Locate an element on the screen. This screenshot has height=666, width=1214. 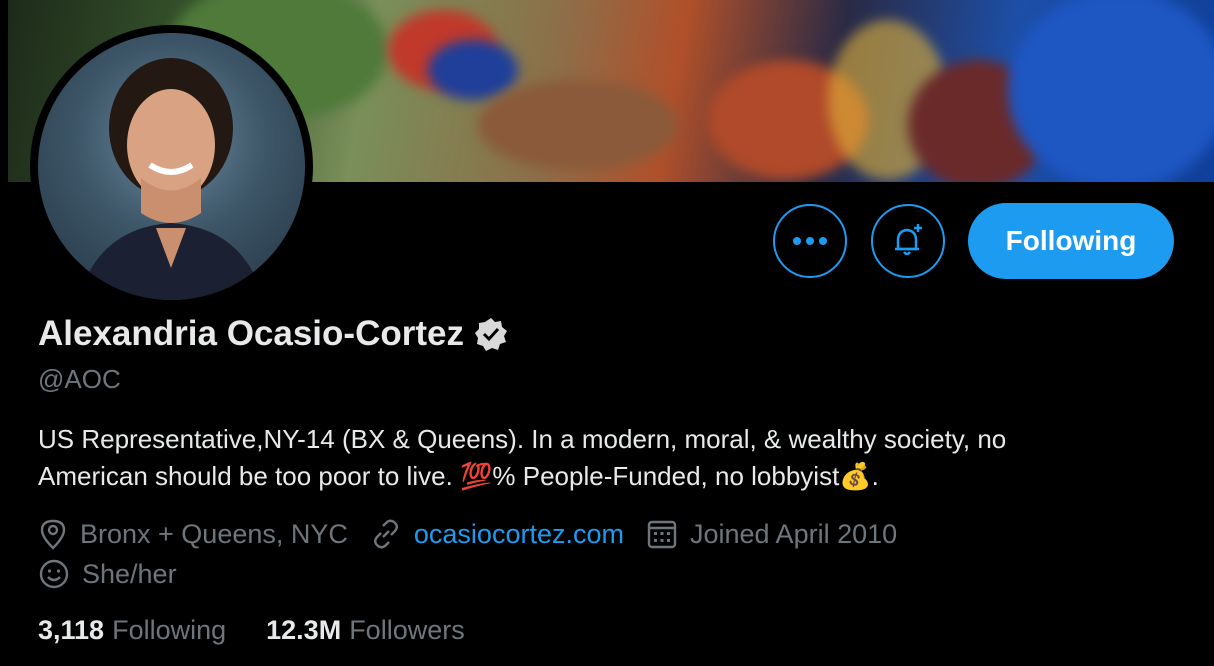
location-item: Bronx + Queens, NYC is located at coordinates (193, 534).